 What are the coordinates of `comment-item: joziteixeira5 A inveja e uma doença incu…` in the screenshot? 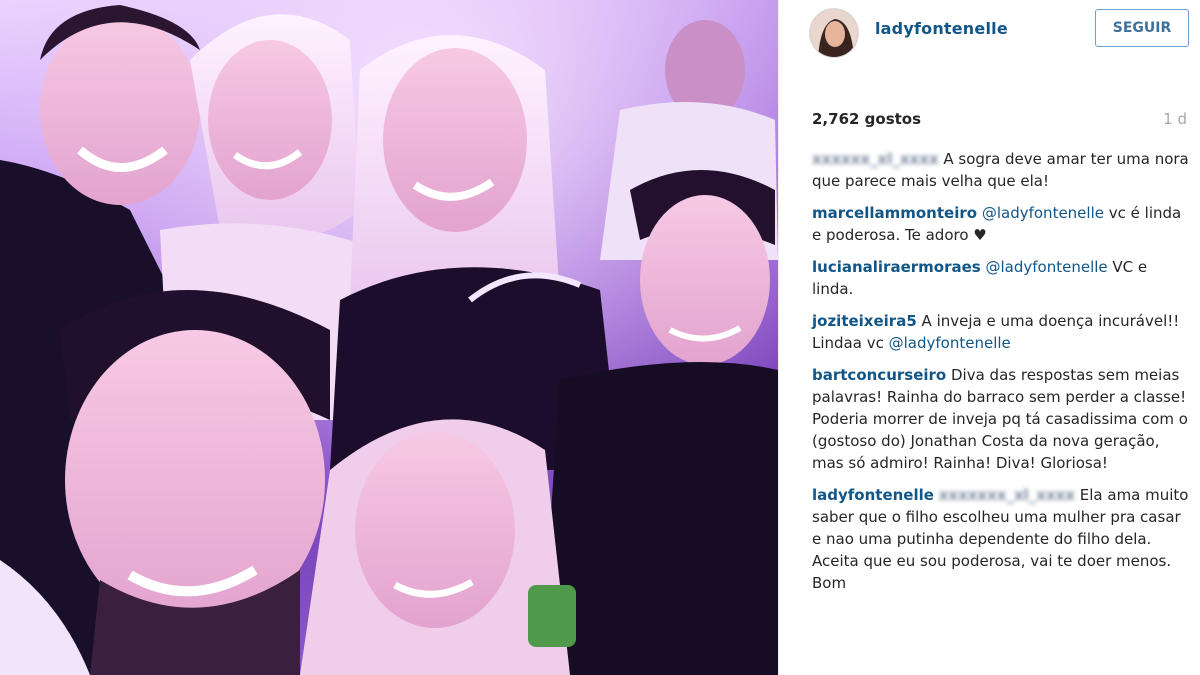 It's located at (1002, 332).